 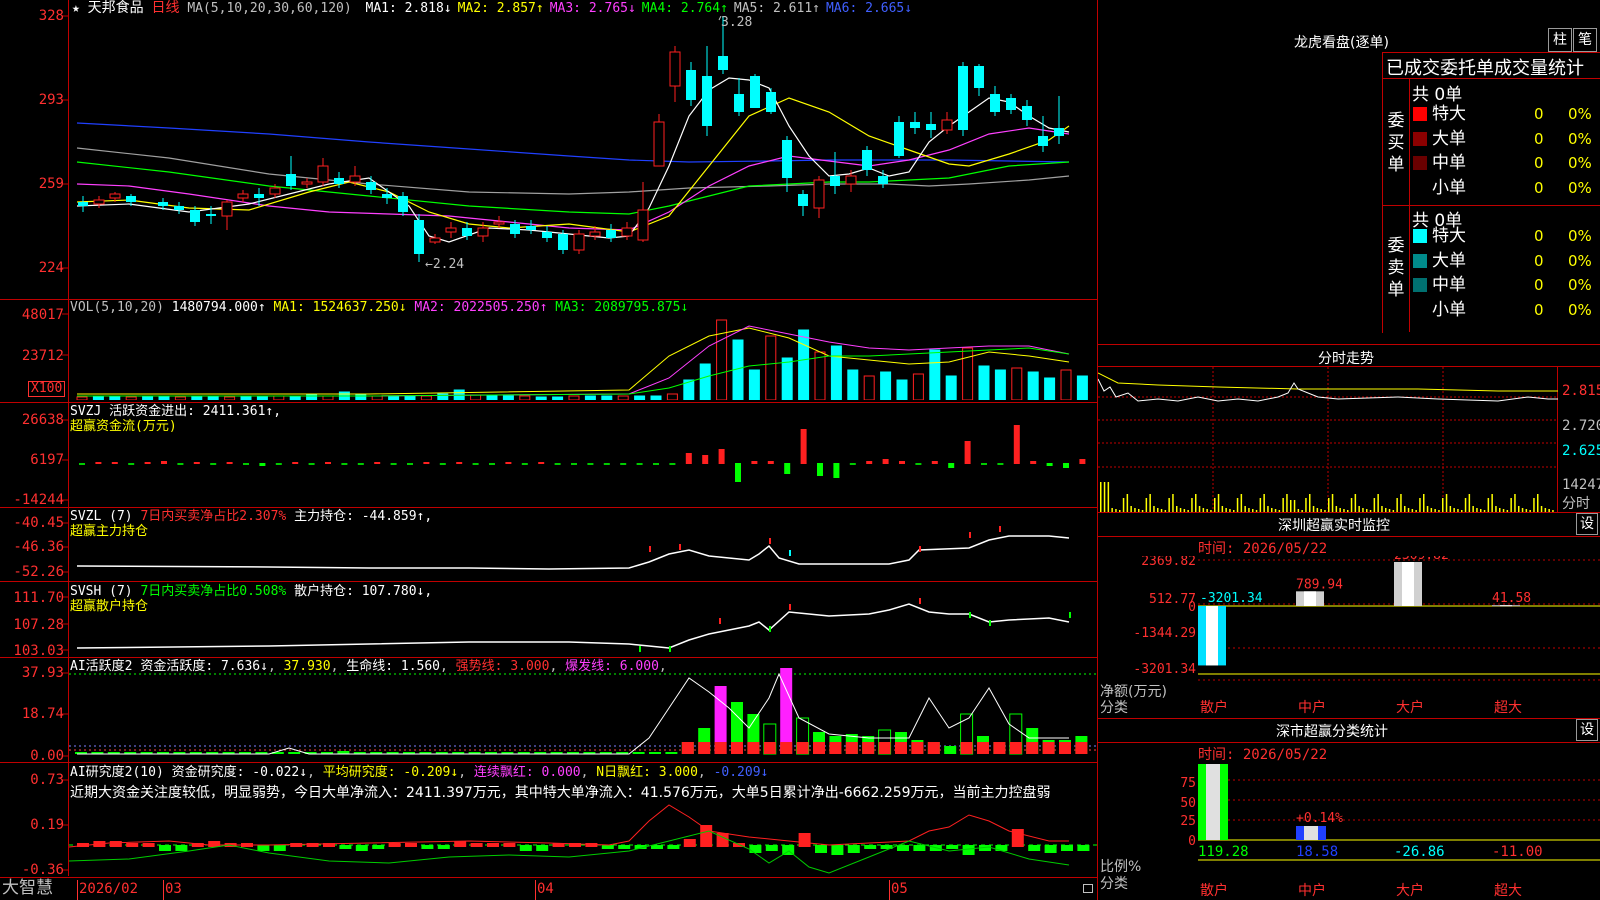 I want to click on ai-research-chart, so click(x=584, y=839).